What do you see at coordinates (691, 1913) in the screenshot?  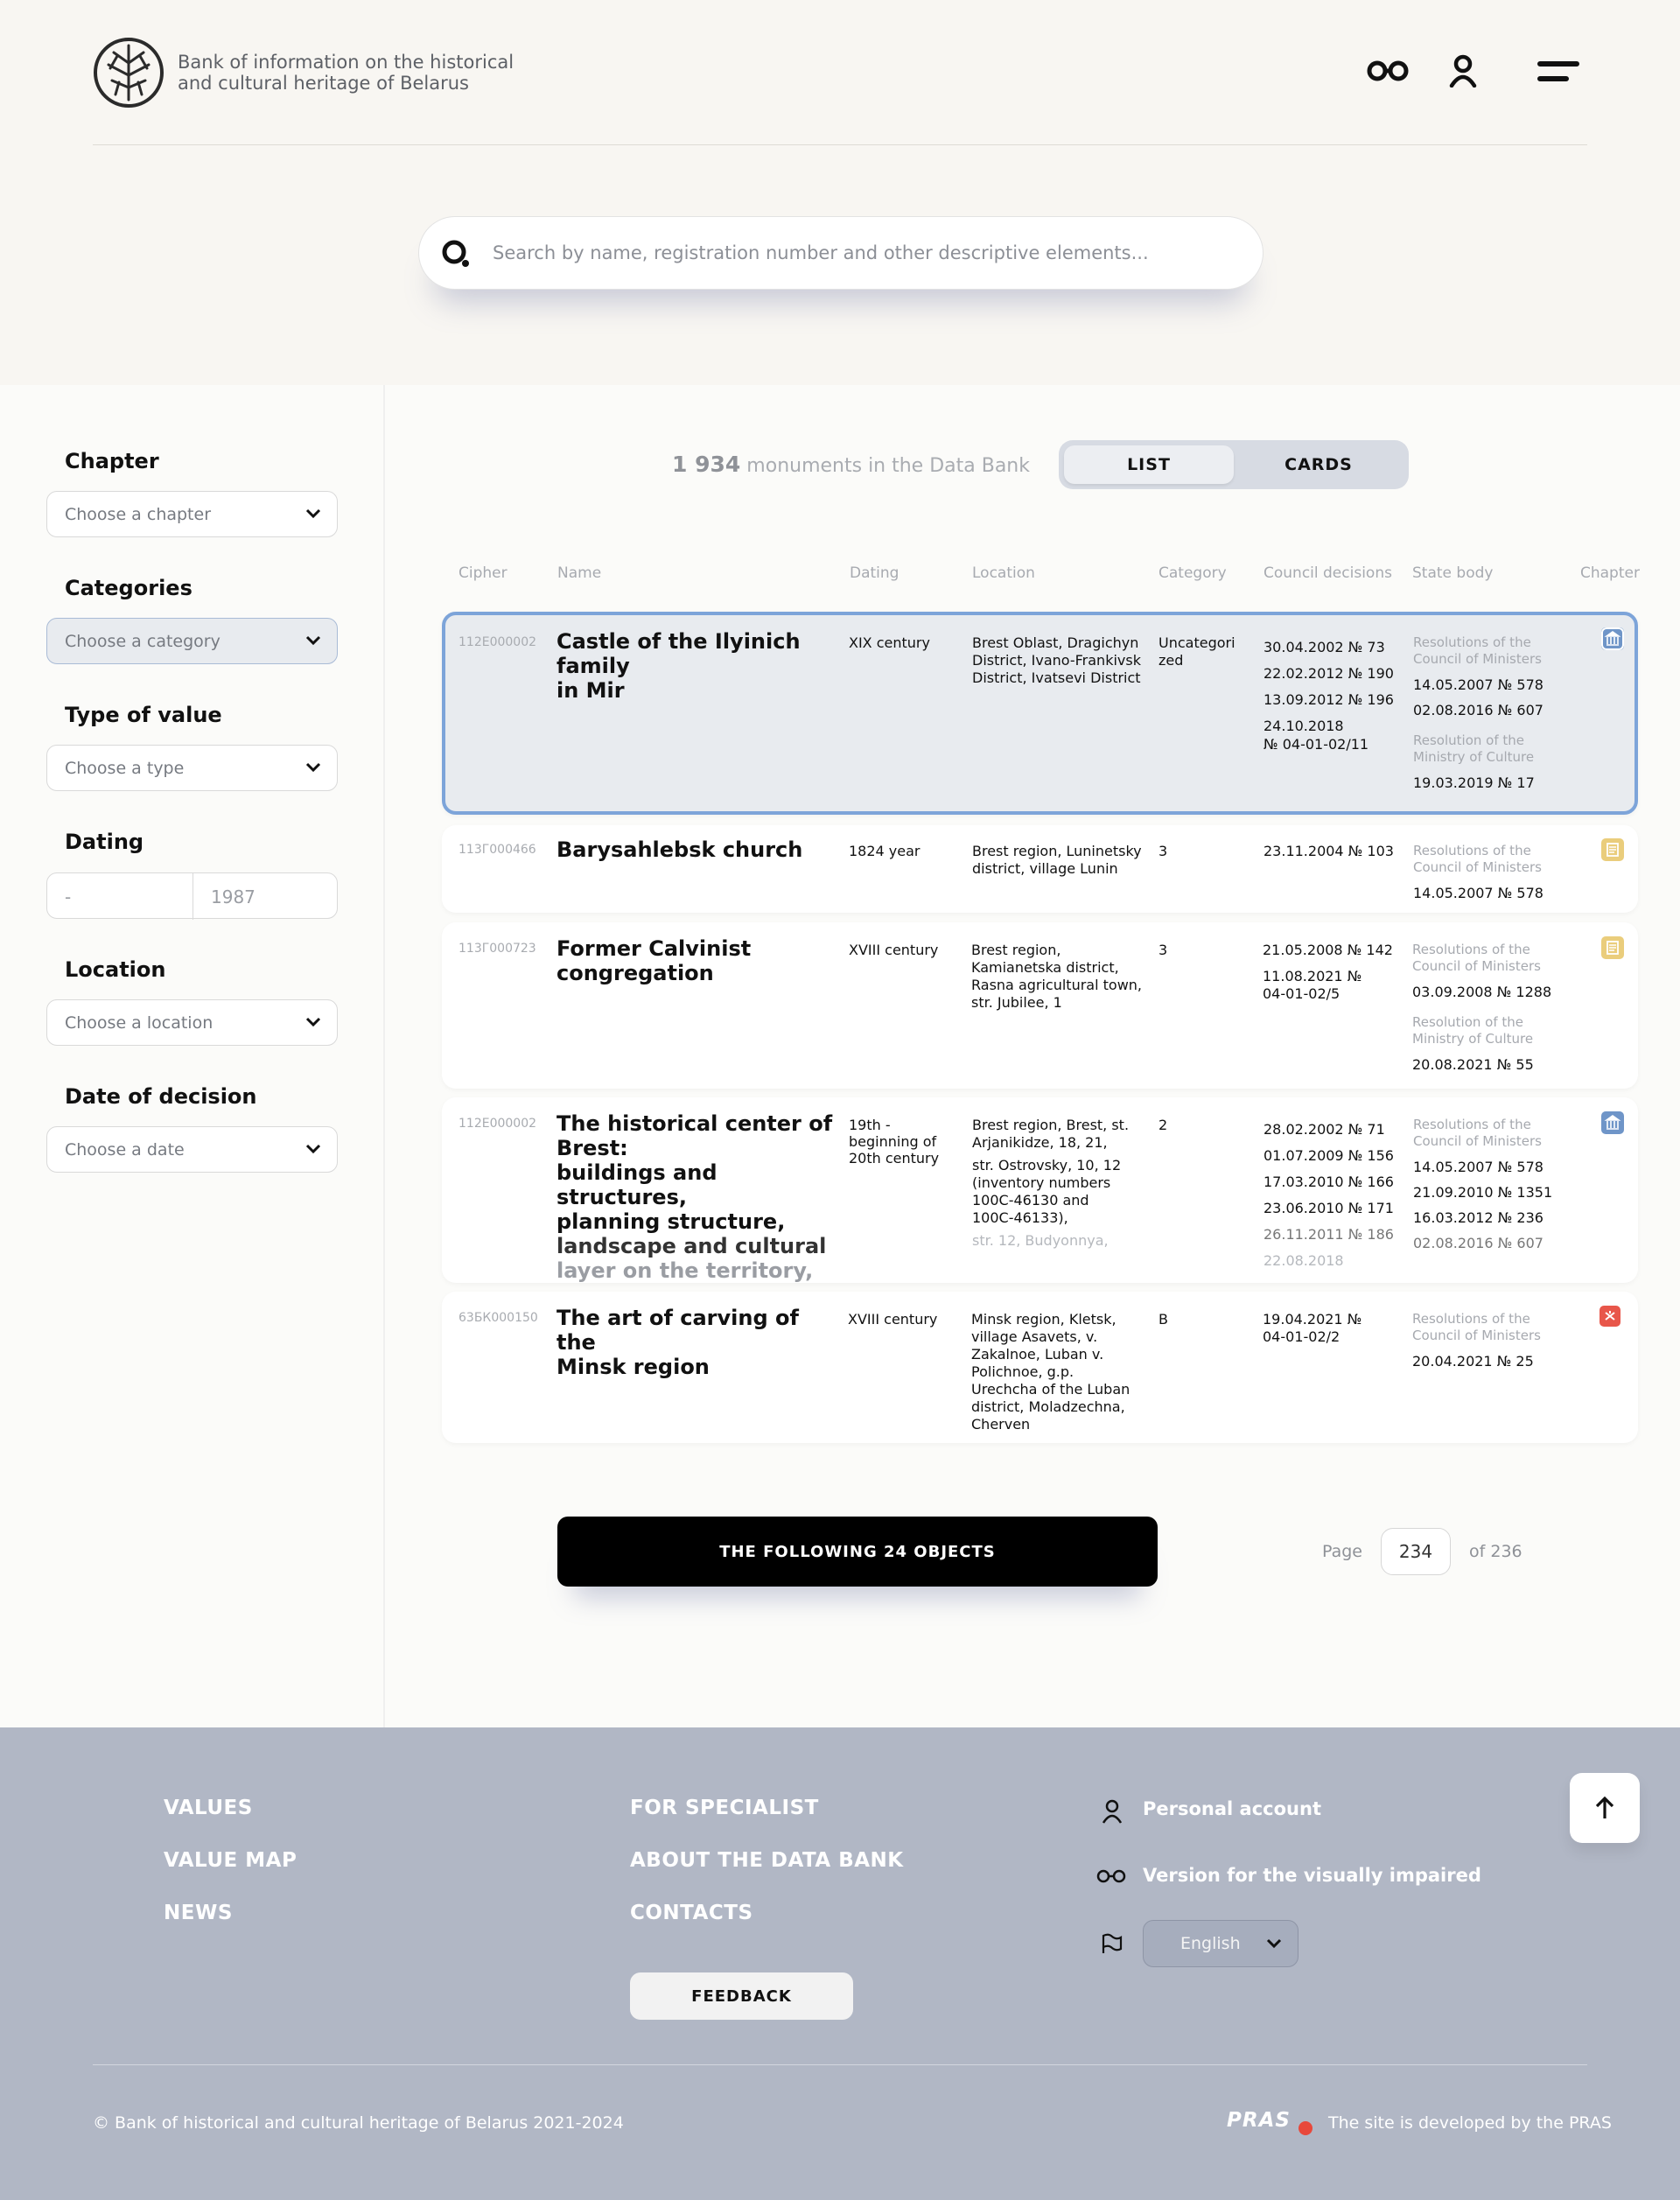 I see `footer-link-contacts: CONTACTS` at bounding box center [691, 1913].